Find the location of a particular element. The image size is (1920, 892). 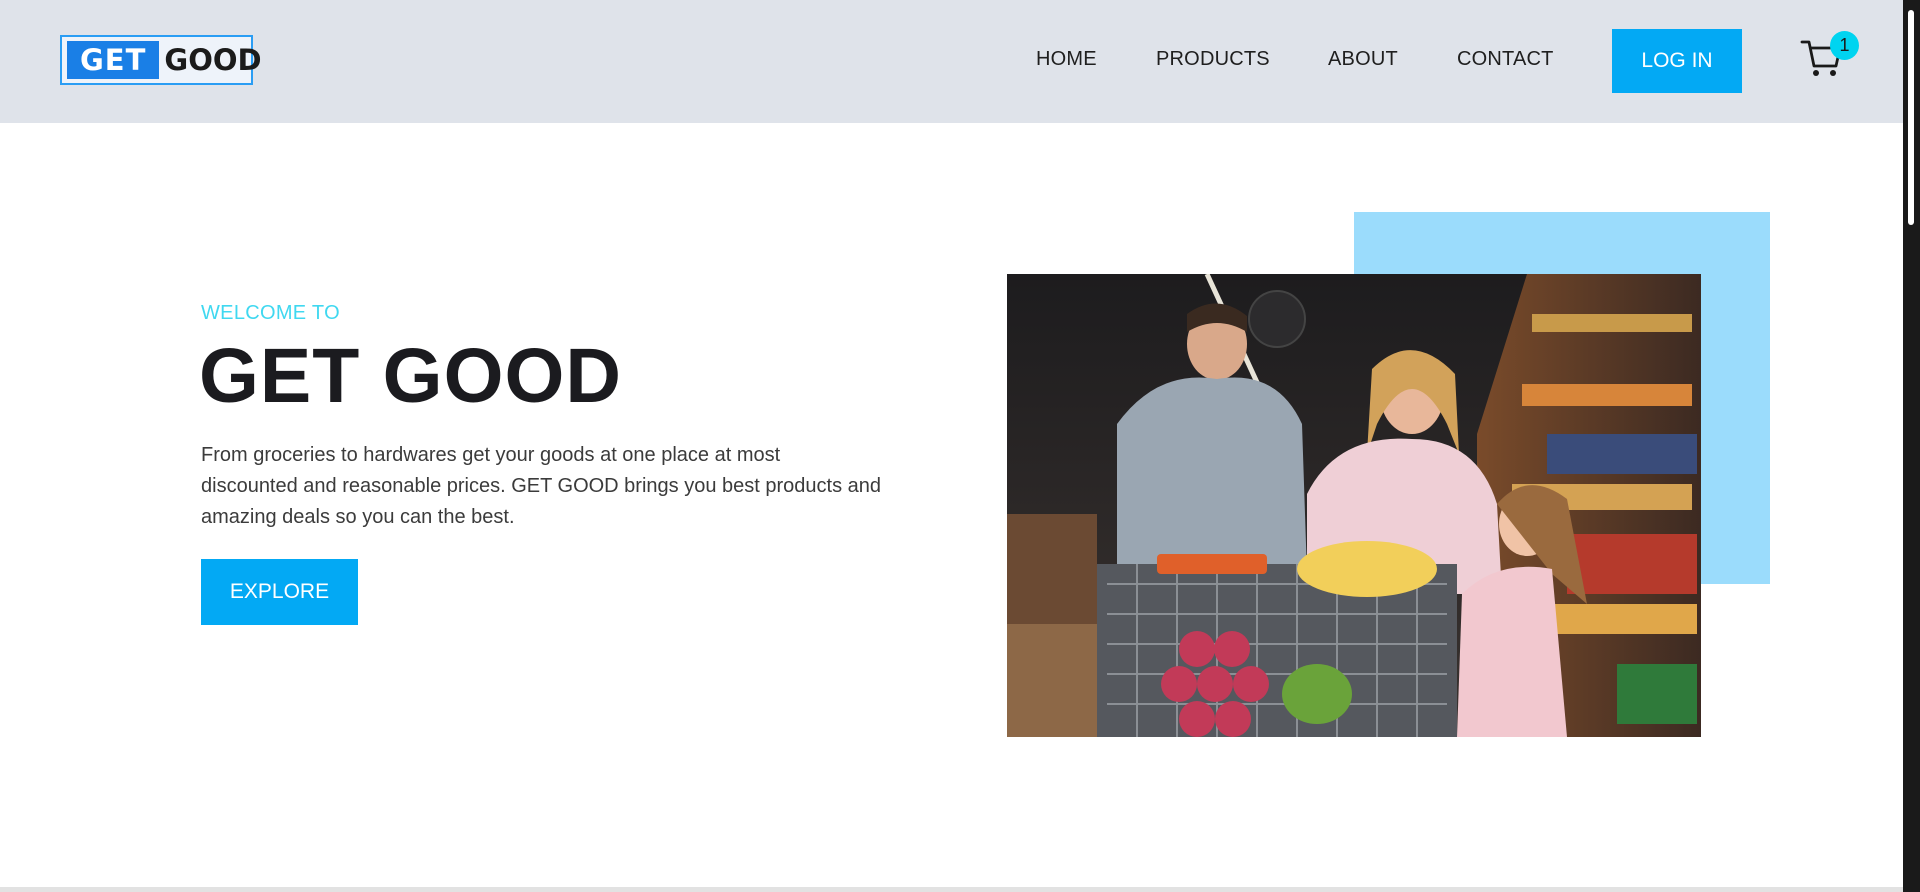

scrollbar-thumb is located at coordinates (1911, 117).